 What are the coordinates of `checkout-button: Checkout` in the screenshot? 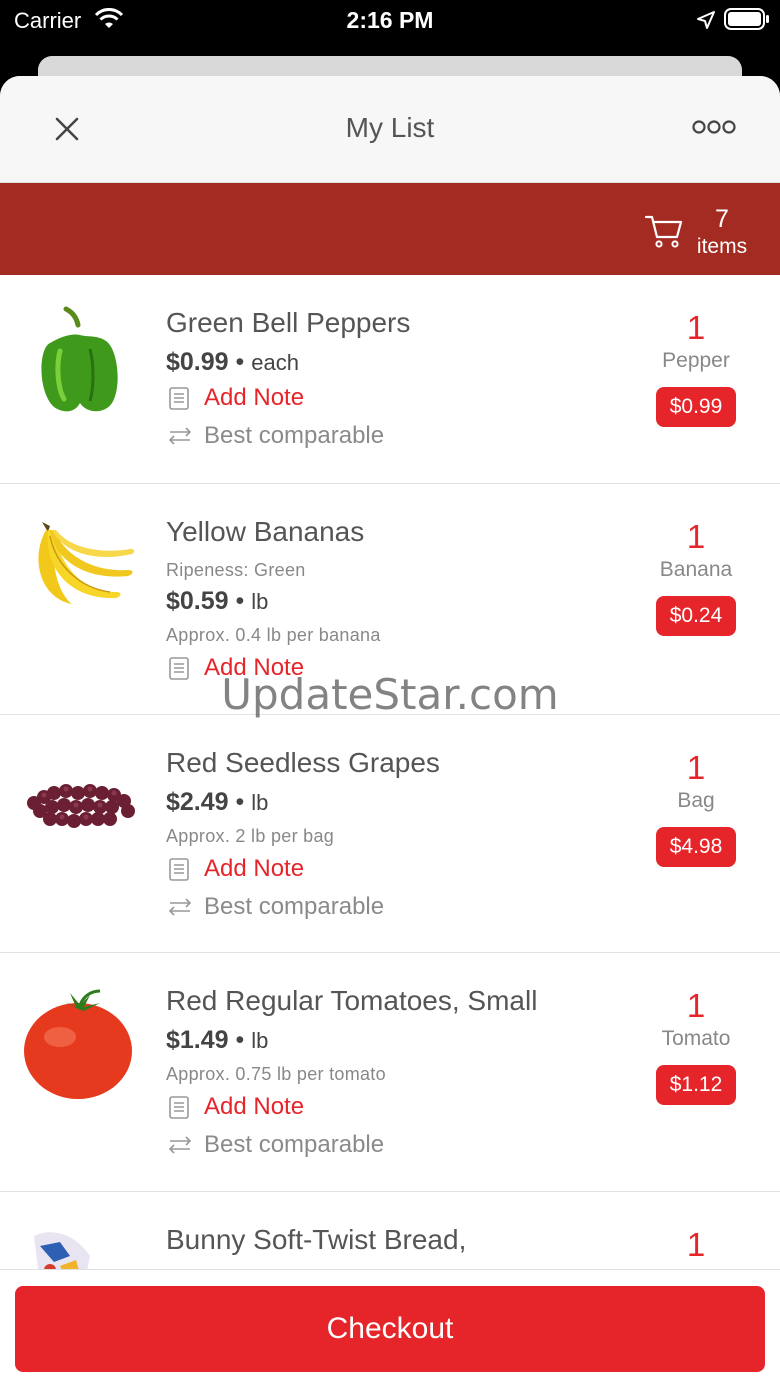 It's located at (390, 1329).